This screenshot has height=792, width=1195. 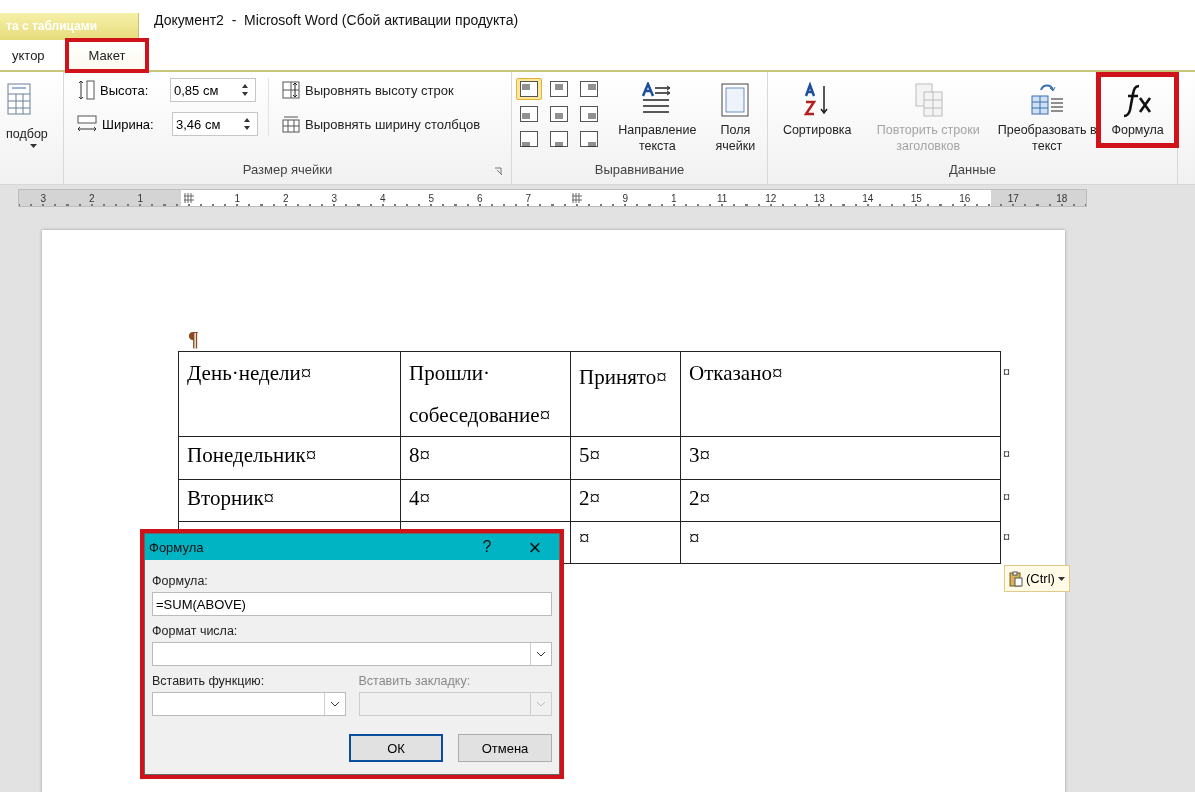 I want to click on table-cell-text: День·недели¤, so click(x=249, y=373).